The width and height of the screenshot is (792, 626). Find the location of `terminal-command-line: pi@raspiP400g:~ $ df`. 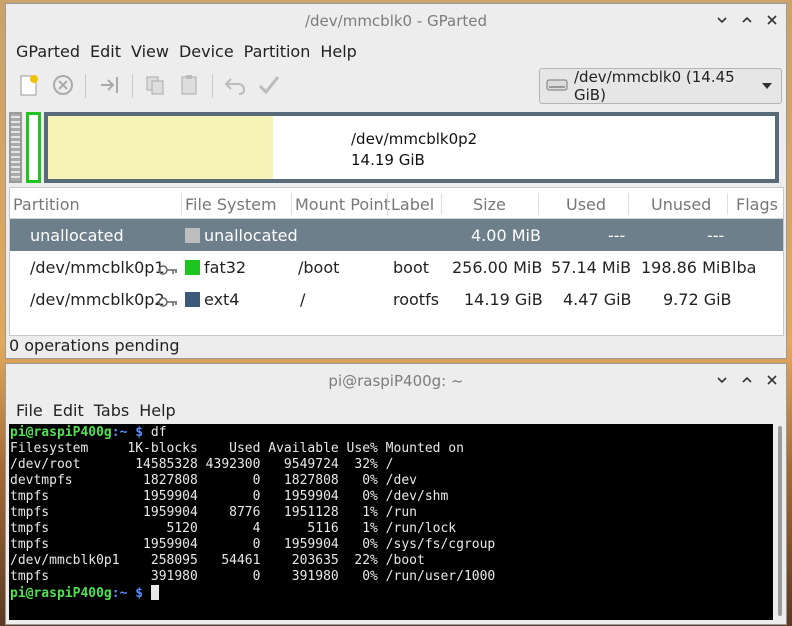

terminal-command-line: pi@raspiP400g:~ $ df is located at coordinates (88, 432).